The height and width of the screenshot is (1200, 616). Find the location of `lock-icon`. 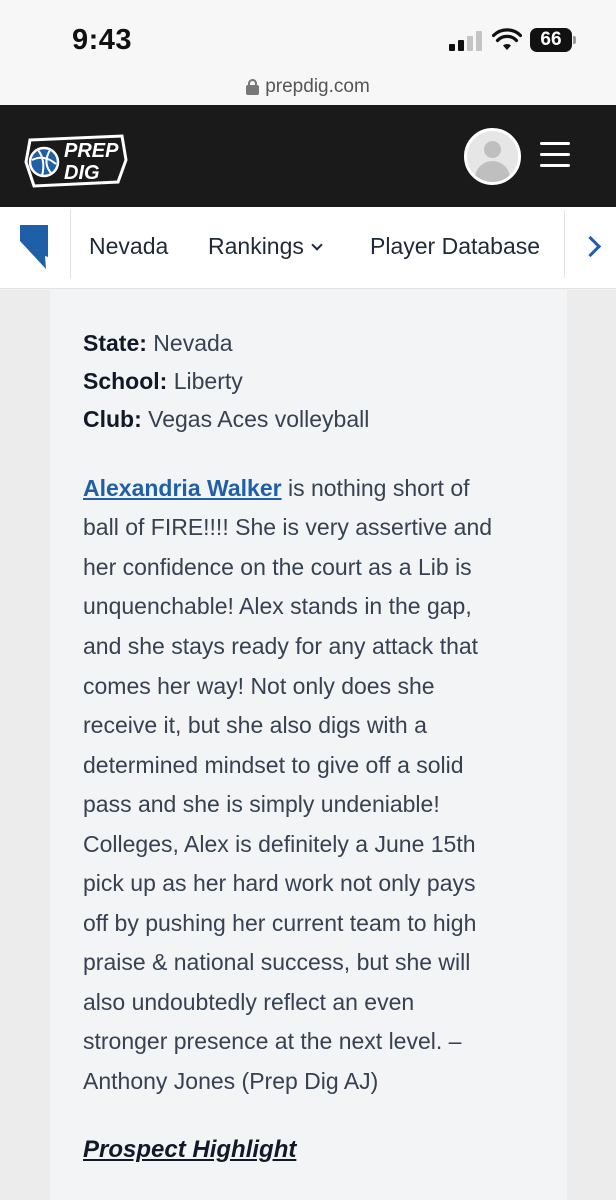

lock-icon is located at coordinates (253, 87).